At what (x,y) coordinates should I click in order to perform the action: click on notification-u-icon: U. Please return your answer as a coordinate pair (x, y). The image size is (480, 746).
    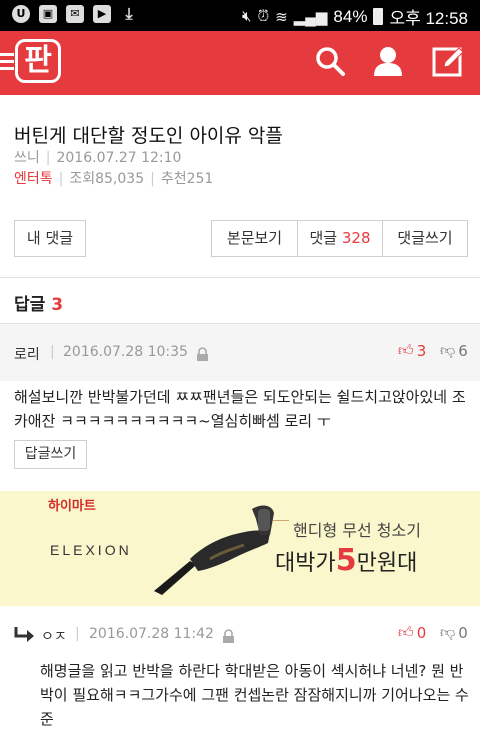
    Looking at the image, I should click on (21, 14).